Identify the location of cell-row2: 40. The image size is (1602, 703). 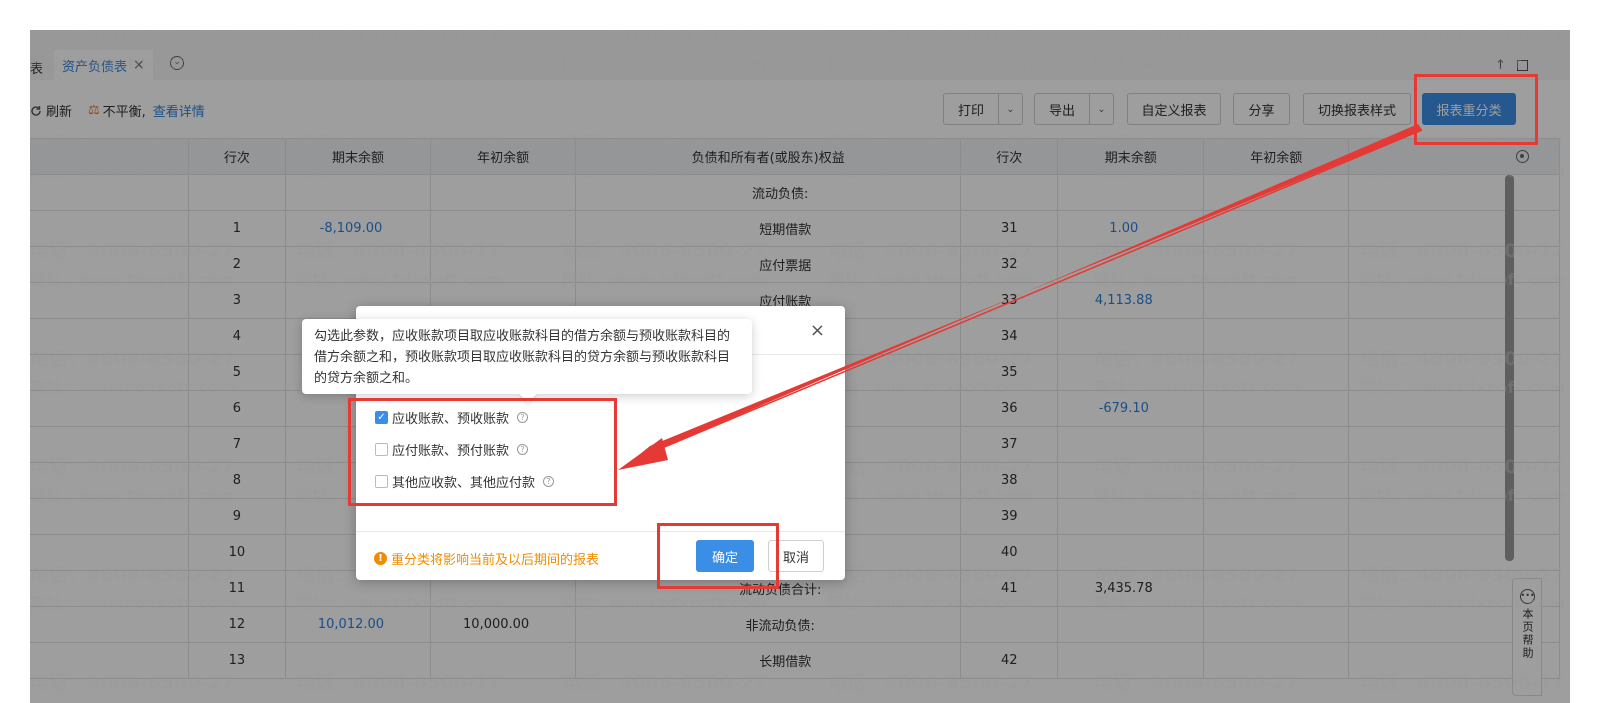
(1009, 552).